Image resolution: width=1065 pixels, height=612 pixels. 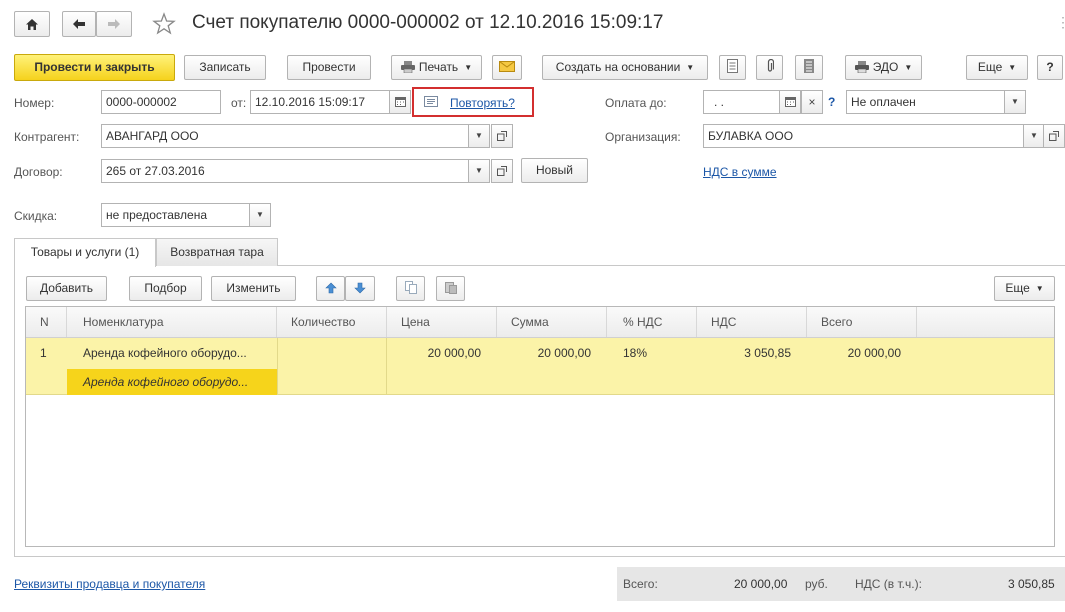 What do you see at coordinates (165, 288) in the screenshot?
I see `pick-button: Подбор` at bounding box center [165, 288].